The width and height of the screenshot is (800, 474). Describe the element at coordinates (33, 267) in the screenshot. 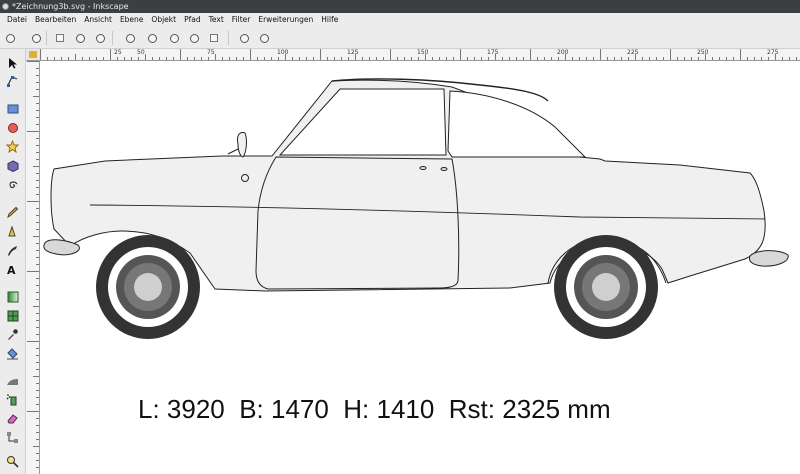

I see `vertical-ruler` at that location.